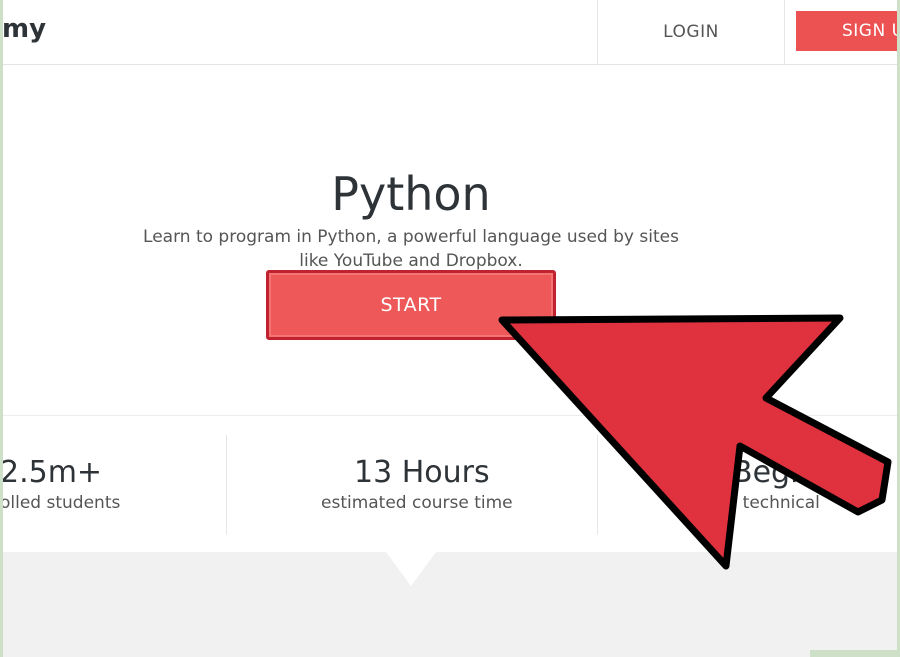 The width and height of the screenshot is (900, 657). What do you see at coordinates (765, 472) in the screenshot?
I see `stat-level-value: Begi` at bounding box center [765, 472].